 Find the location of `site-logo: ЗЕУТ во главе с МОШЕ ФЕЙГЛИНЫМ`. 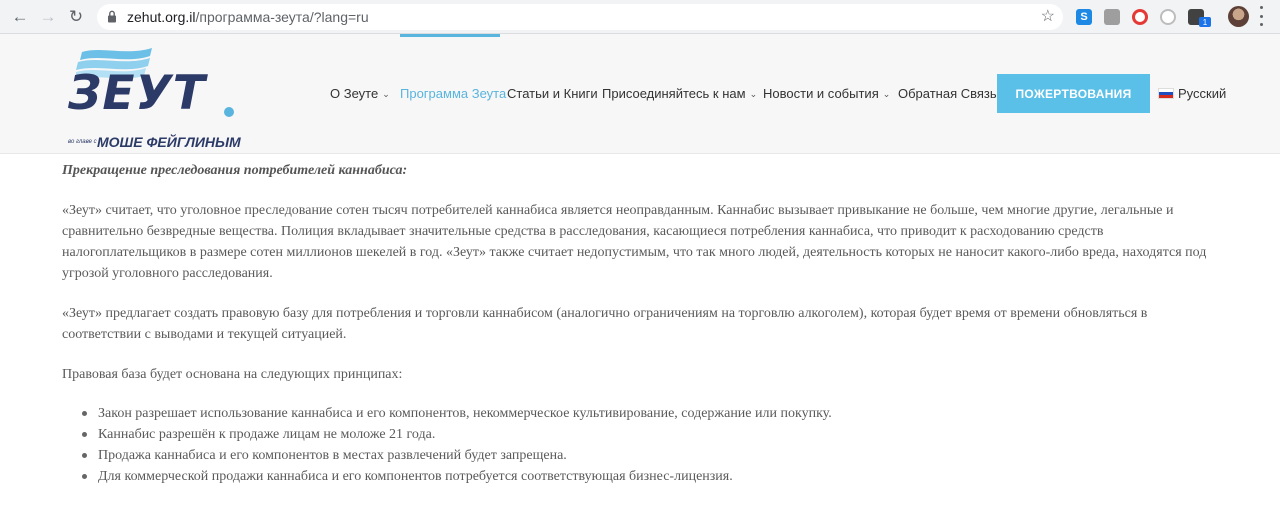

site-logo: ЗЕУТ во главе с МОШЕ ФЕЙГЛИНЫМ is located at coordinates (153, 98).